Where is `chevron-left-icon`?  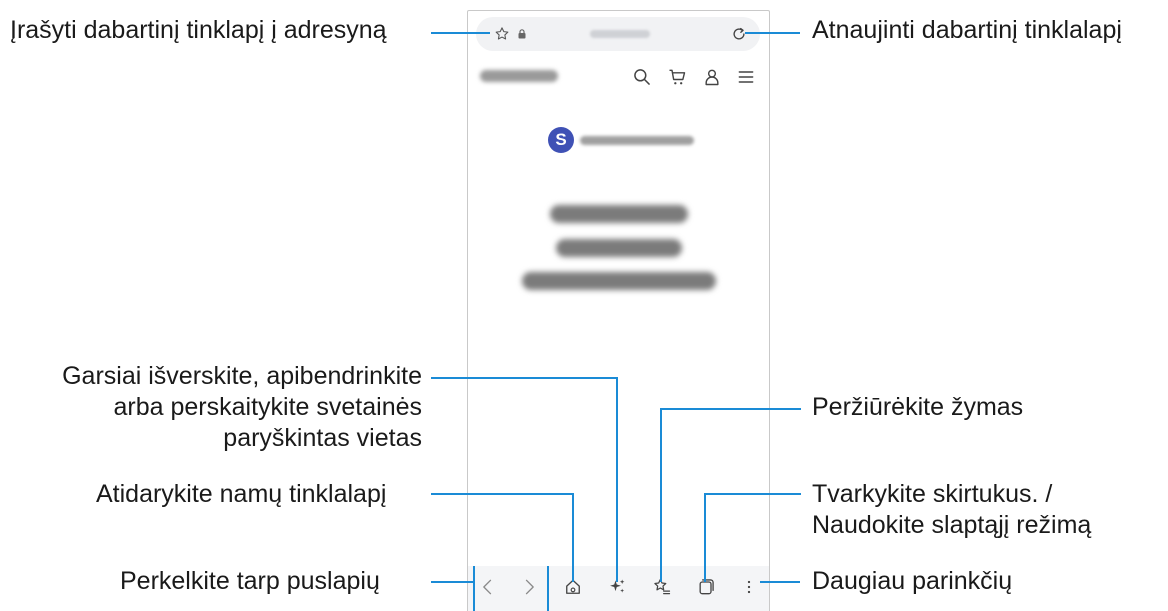 chevron-left-icon is located at coordinates (488, 587).